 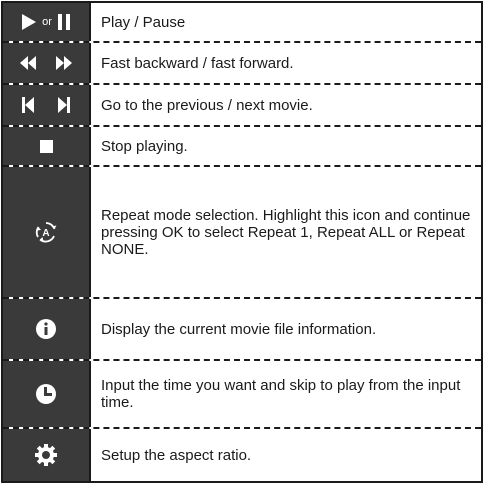 What do you see at coordinates (144, 146) in the screenshot?
I see `row-description: Stop playing.` at bounding box center [144, 146].